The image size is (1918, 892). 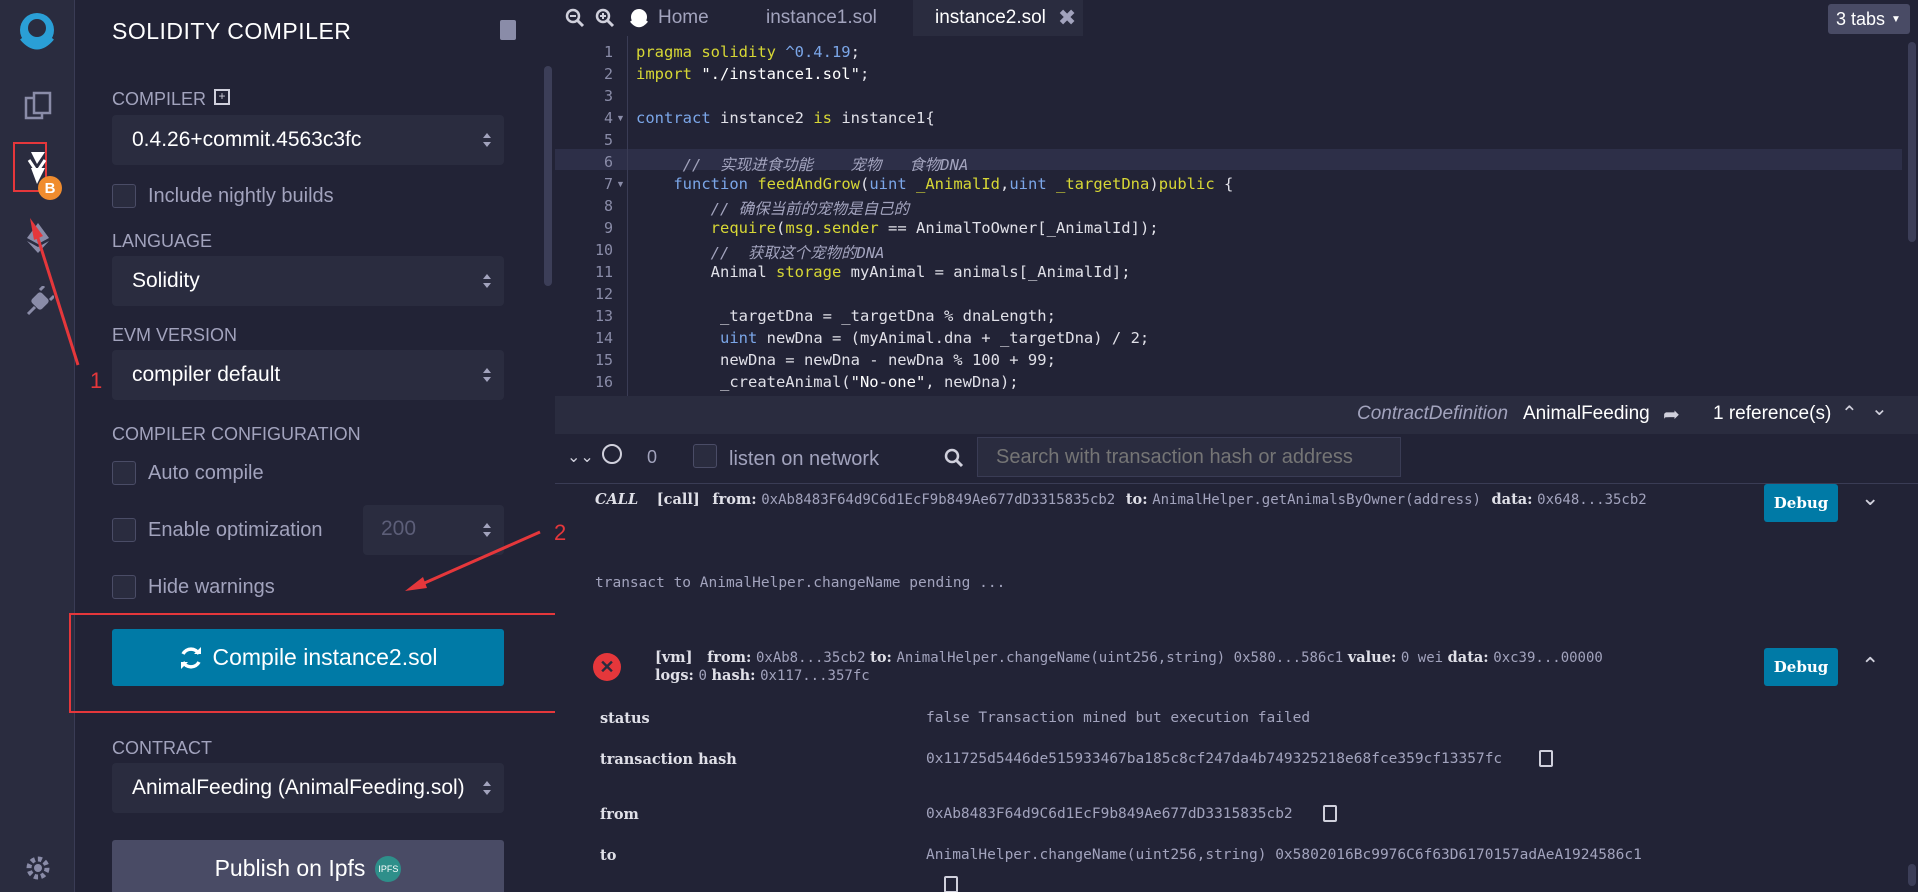 I want to click on annotation-overlay, so click(x=285, y=404).